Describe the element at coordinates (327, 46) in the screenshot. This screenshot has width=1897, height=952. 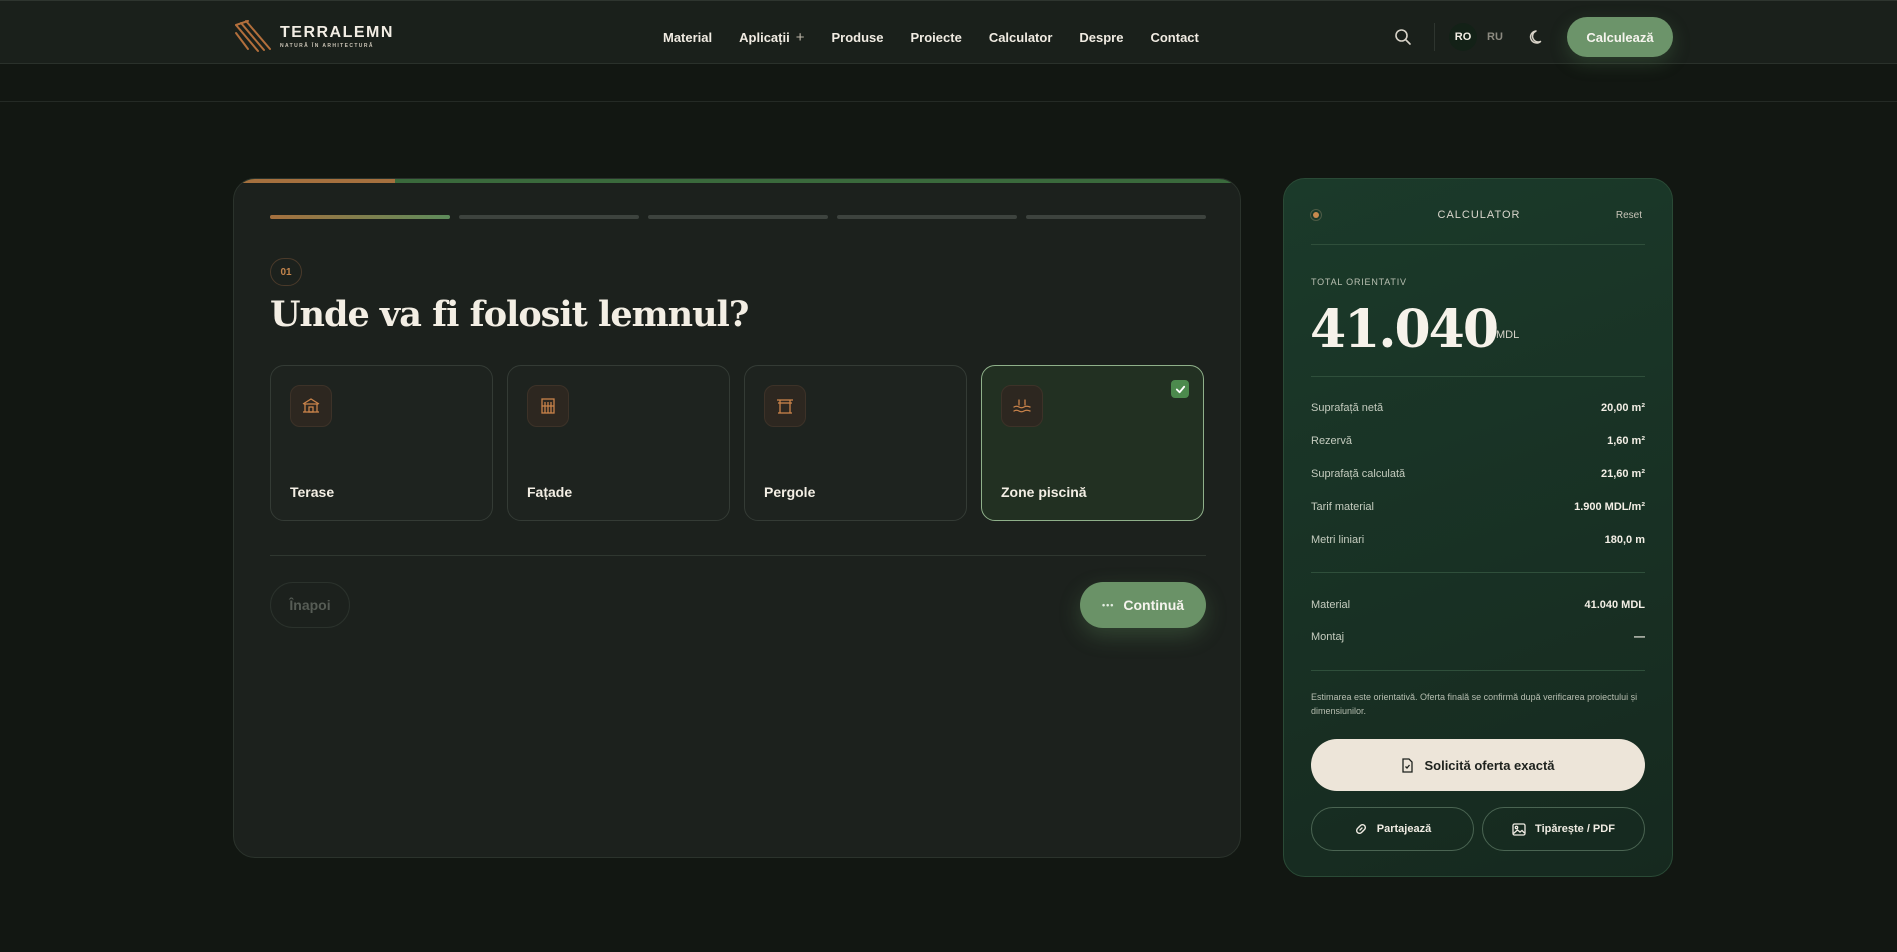
I see `brand-tagline: NATURĂ ÎN ARHITECTURĂ` at that location.